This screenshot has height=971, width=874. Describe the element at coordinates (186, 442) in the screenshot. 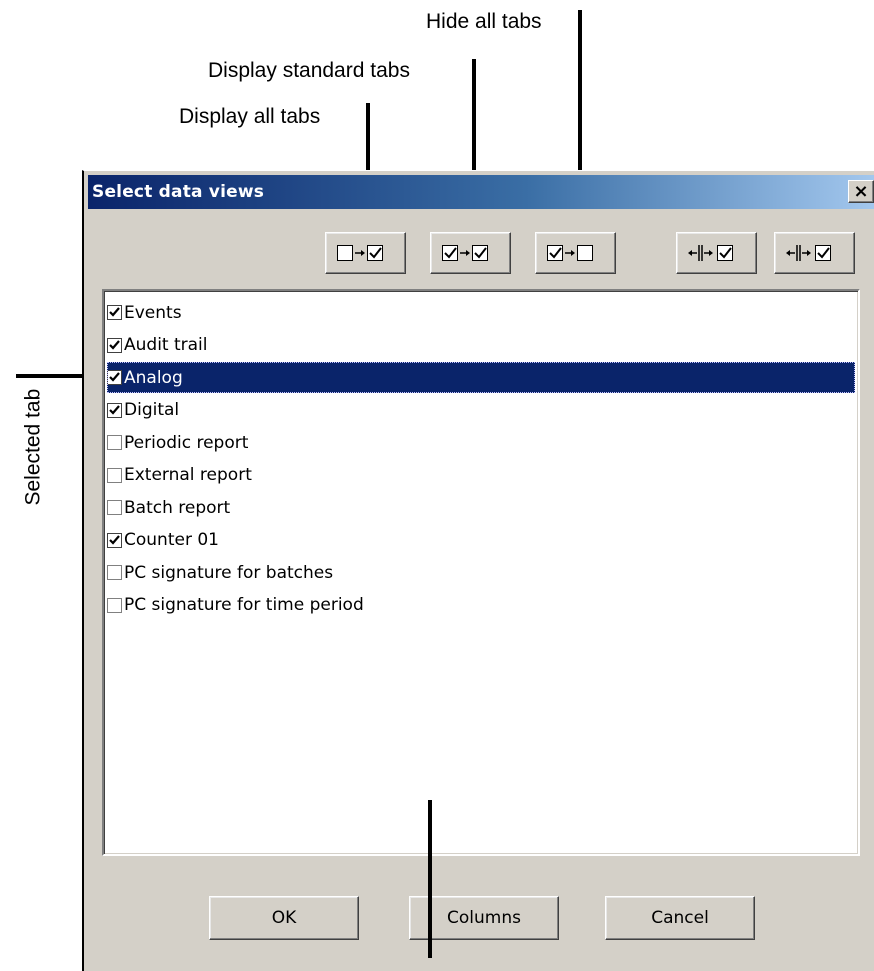

I see `list-item-label: Periodic report` at that location.